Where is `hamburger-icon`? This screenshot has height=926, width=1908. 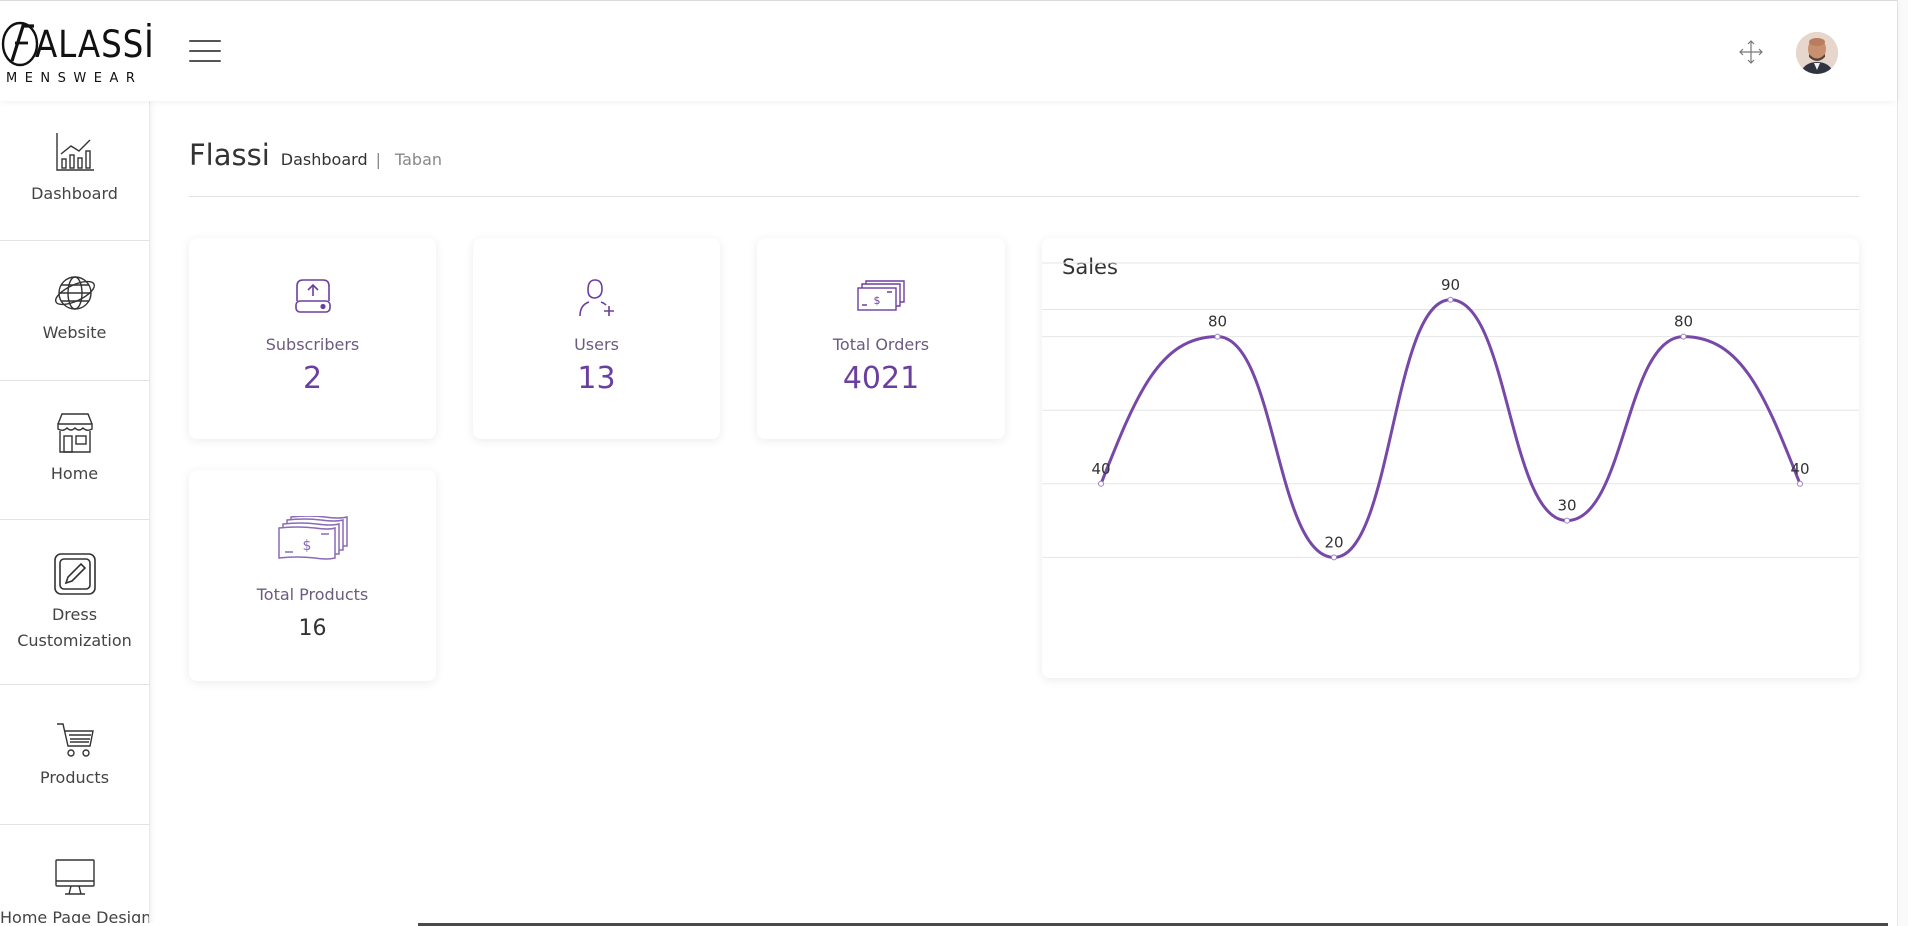 hamburger-icon is located at coordinates (205, 51).